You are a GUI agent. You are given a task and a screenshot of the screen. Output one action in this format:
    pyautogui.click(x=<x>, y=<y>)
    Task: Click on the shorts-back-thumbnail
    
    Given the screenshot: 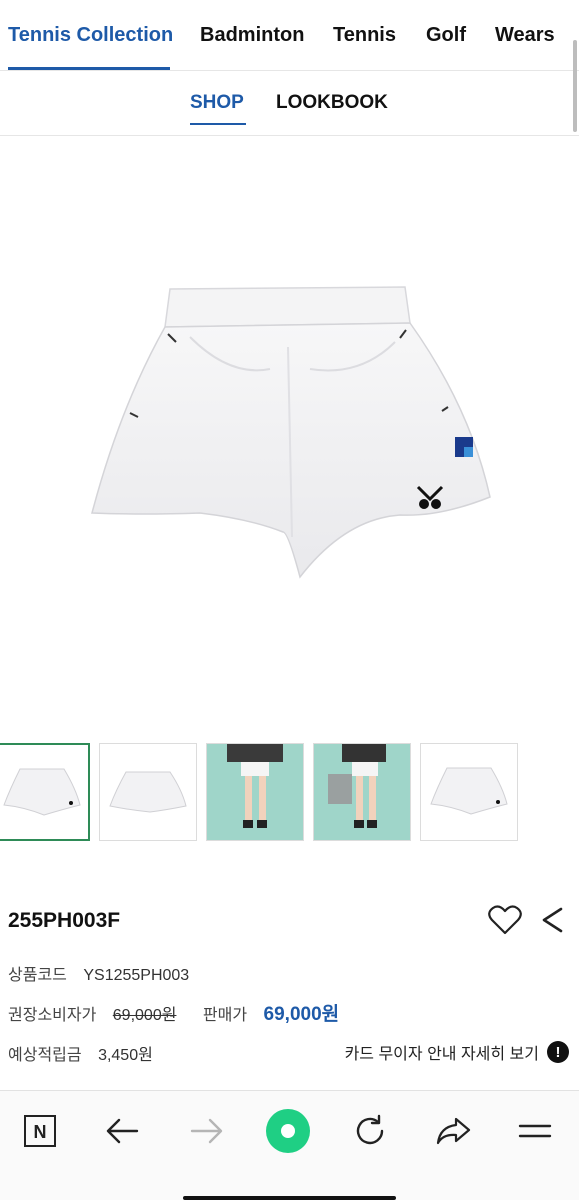 What is the action you would take?
    pyautogui.click(x=148, y=792)
    